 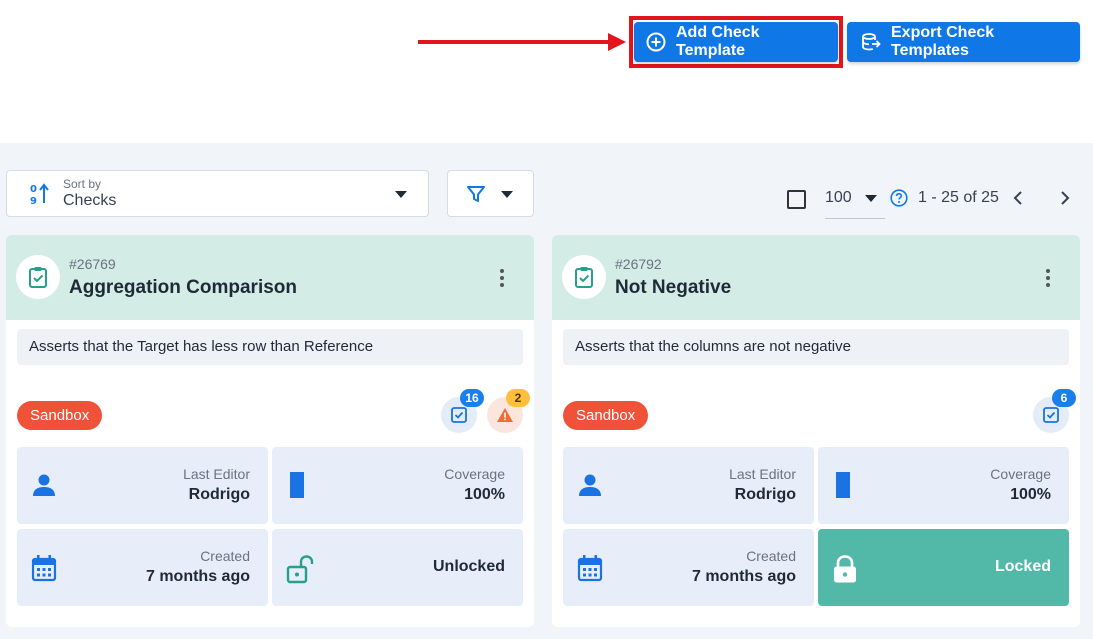 What do you see at coordinates (617, 42) in the screenshot?
I see `annotation-arrow-head` at bounding box center [617, 42].